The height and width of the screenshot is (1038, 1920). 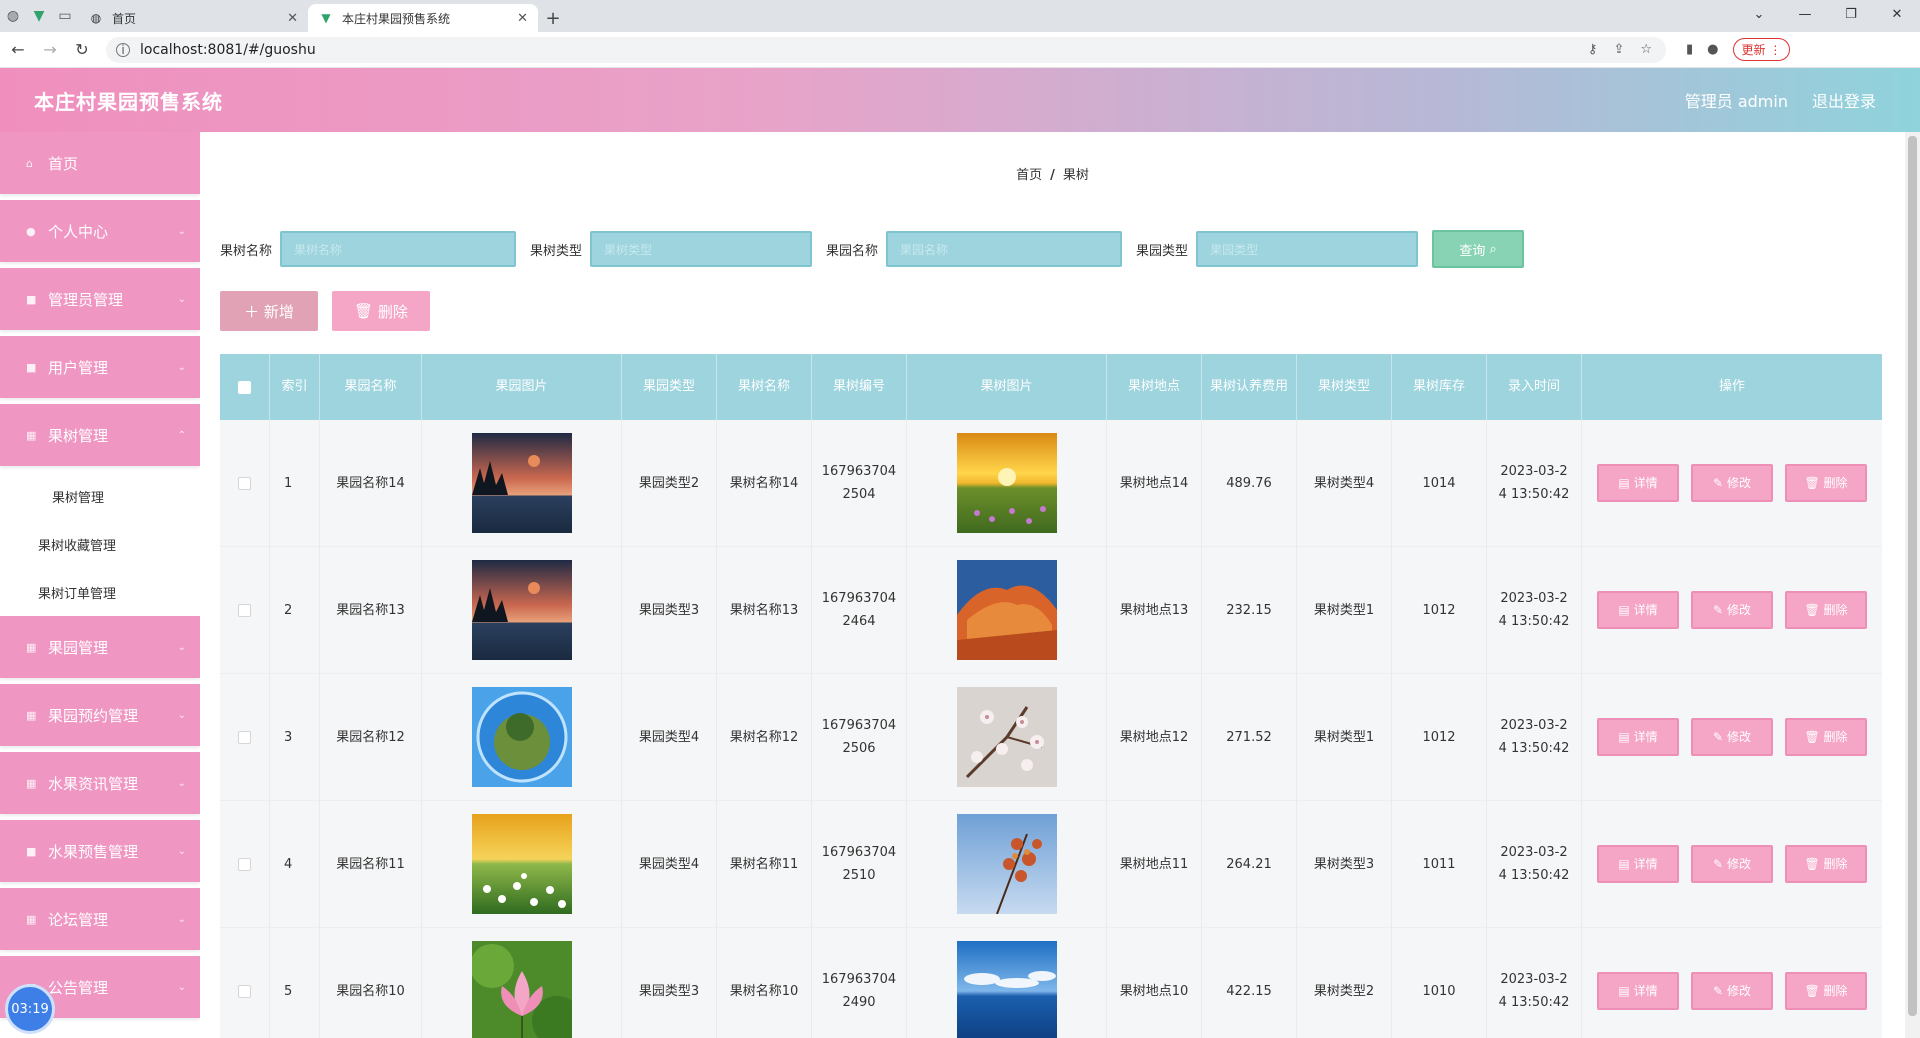 What do you see at coordinates (31, 367) in the screenshot?
I see `menu-icon: ■` at bounding box center [31, 367].